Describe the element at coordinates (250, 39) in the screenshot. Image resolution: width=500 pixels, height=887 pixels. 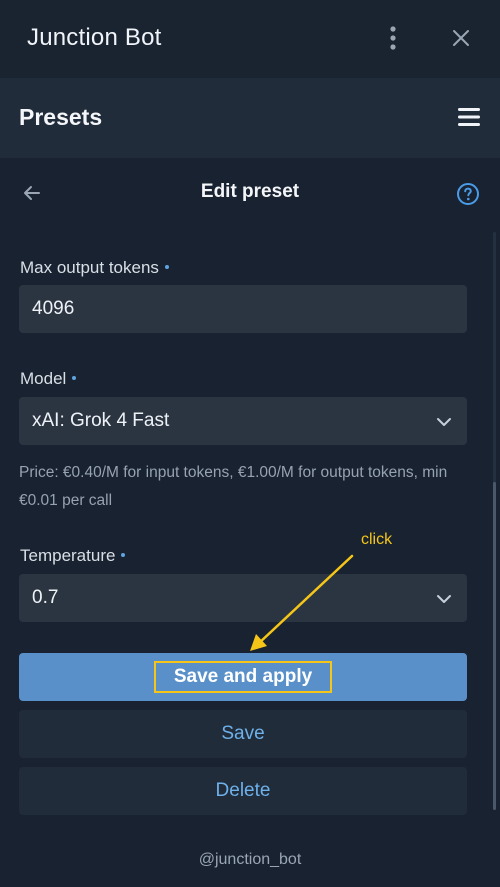
I see `title-bar: Junction Bot` at that location.